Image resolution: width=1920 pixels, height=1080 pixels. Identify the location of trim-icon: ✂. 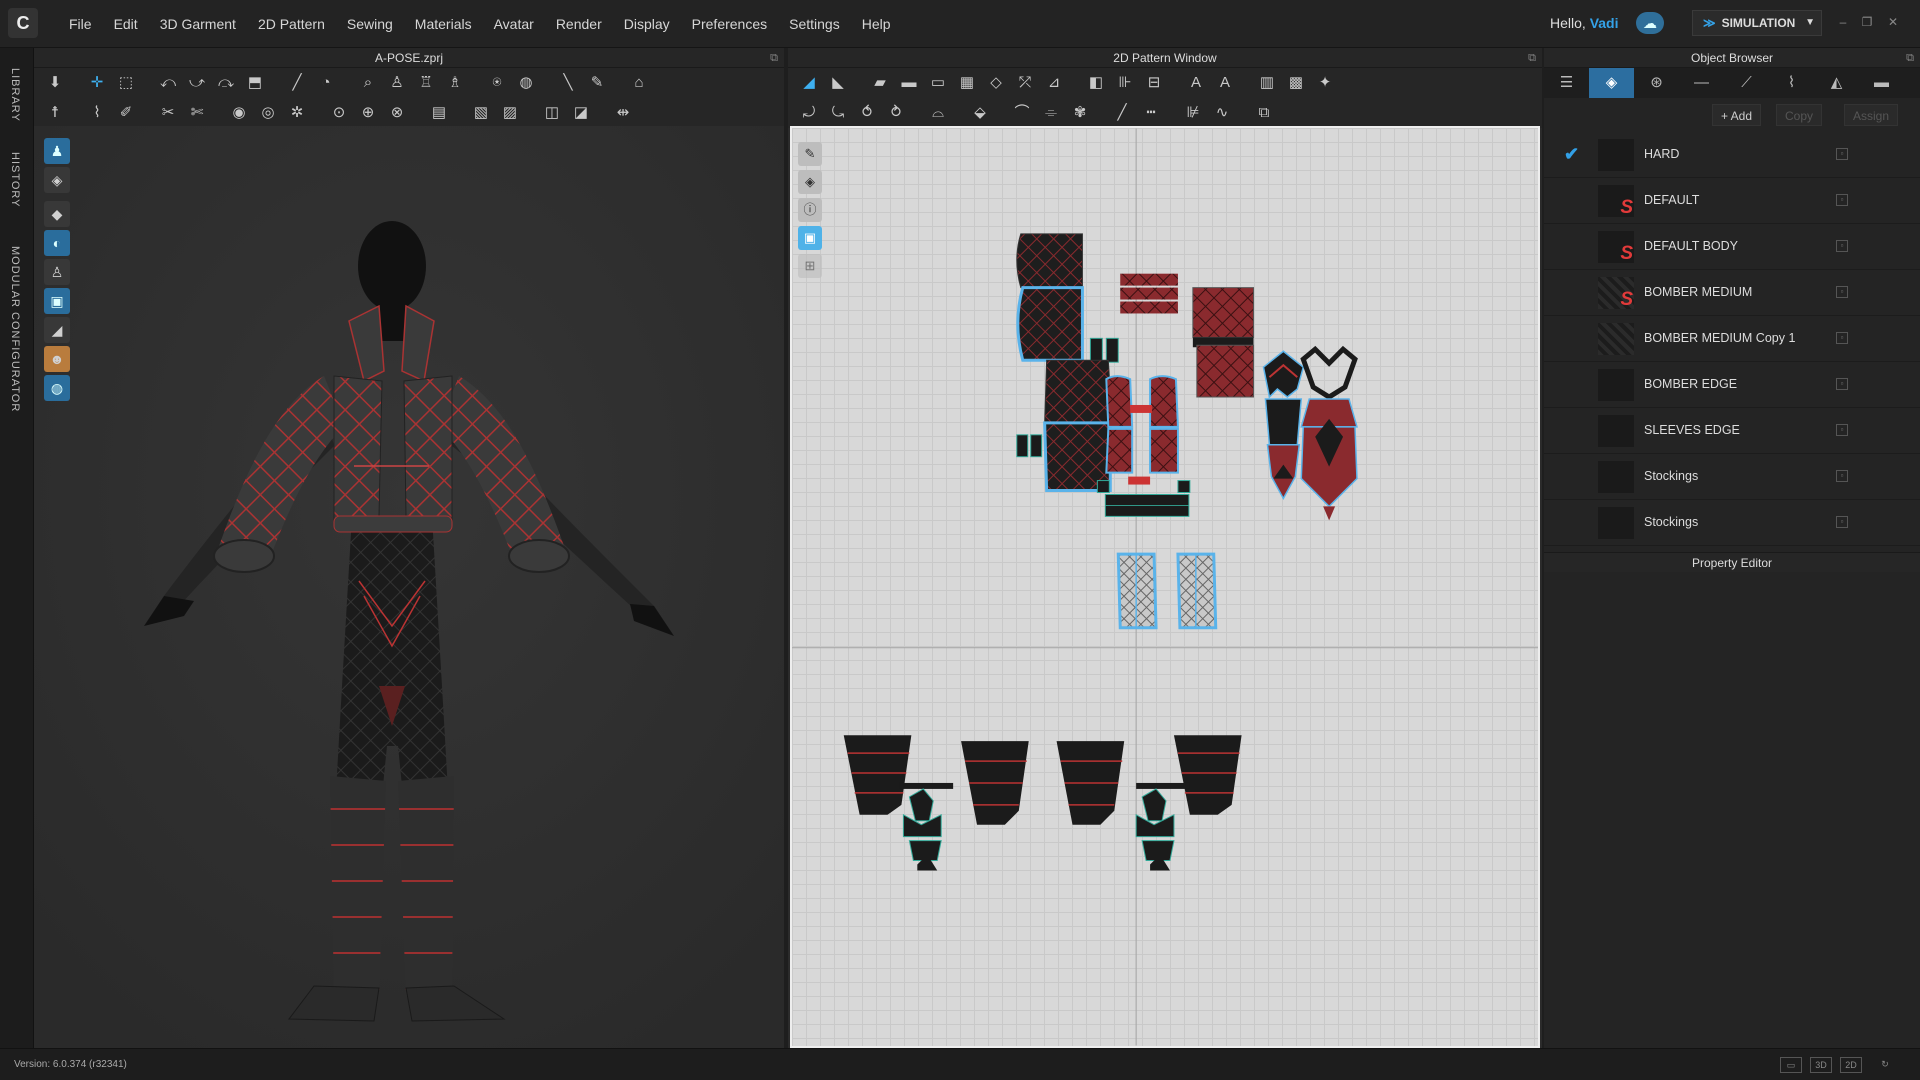
(168, 113).